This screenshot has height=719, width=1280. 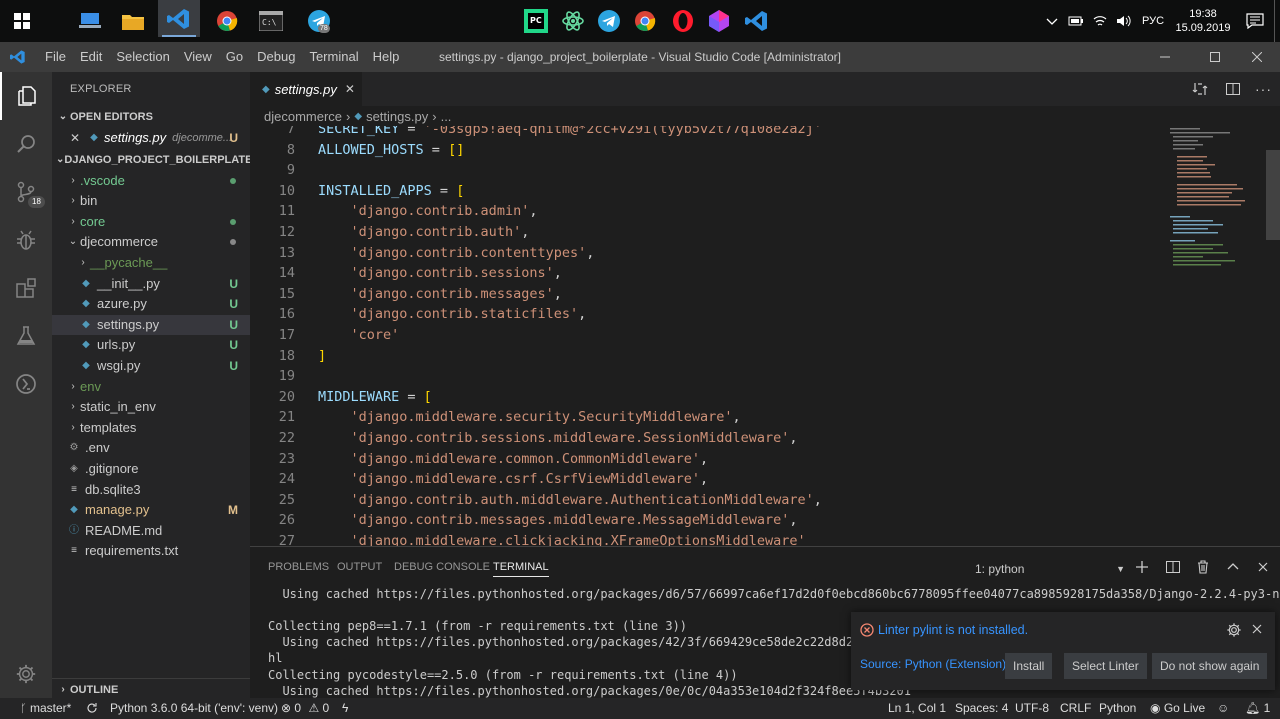 I want to click on tree-folder: ⌄ djecommerce, so click(x=151, y=242).